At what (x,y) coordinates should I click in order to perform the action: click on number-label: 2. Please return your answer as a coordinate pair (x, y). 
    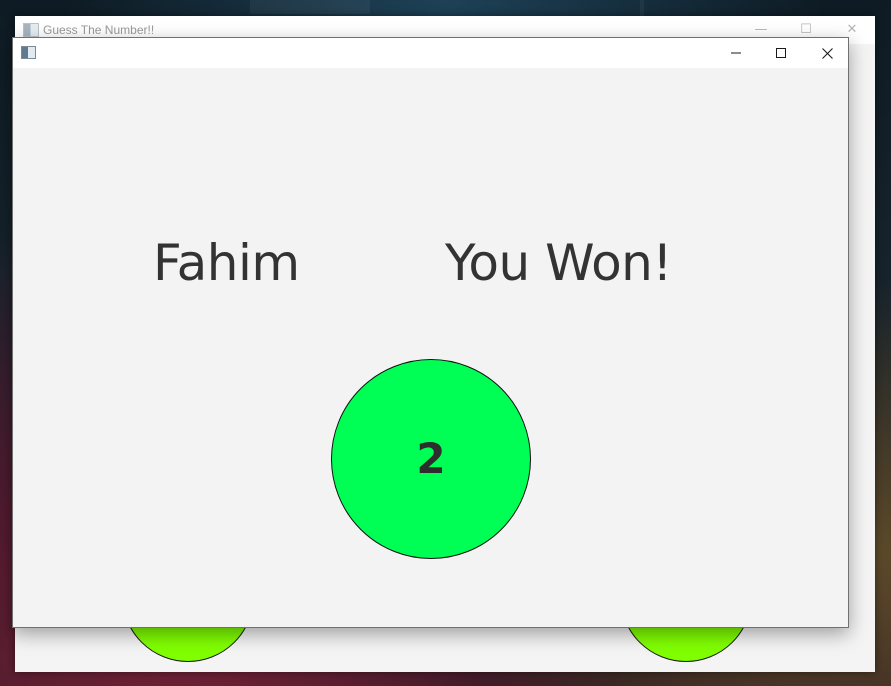
    Looking at the image, I should click on (431, 458).